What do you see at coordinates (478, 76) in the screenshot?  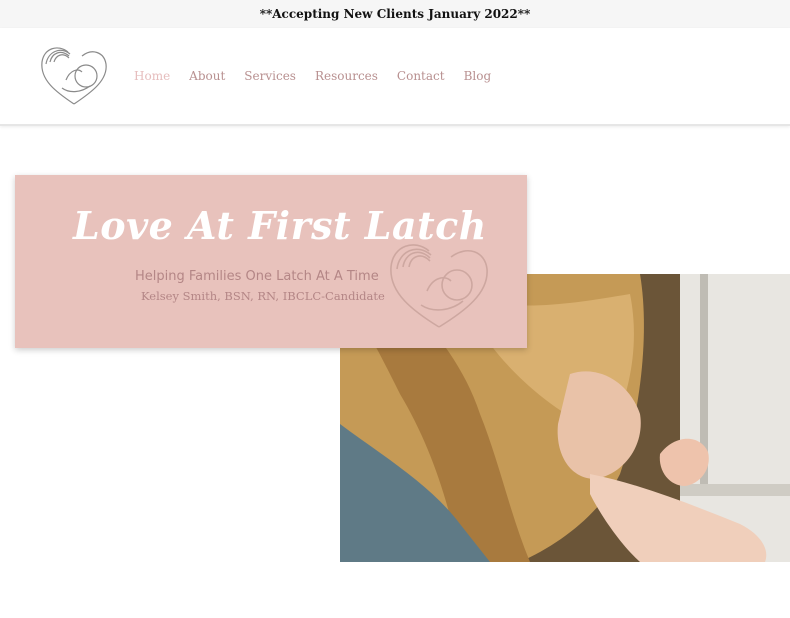 I see `nav-blog: Blog` at bounding box center [478, 76].